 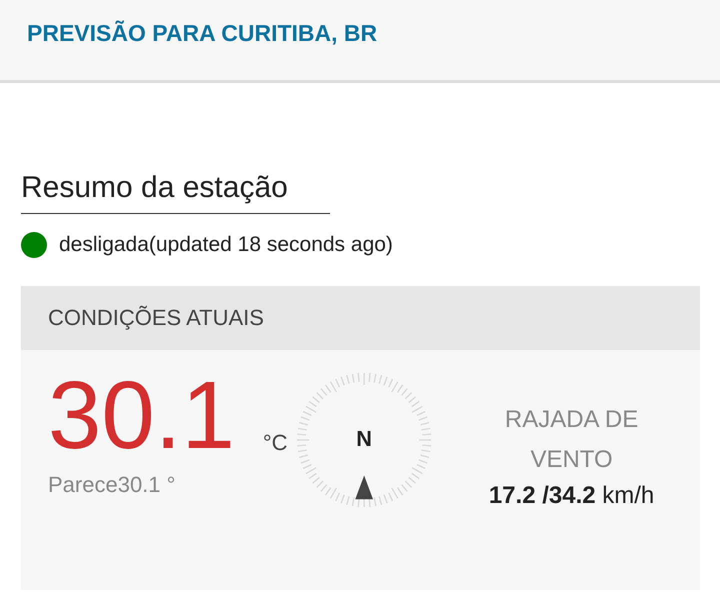 I want to click on temperature-unit: °C, so click(x=275, y=443).